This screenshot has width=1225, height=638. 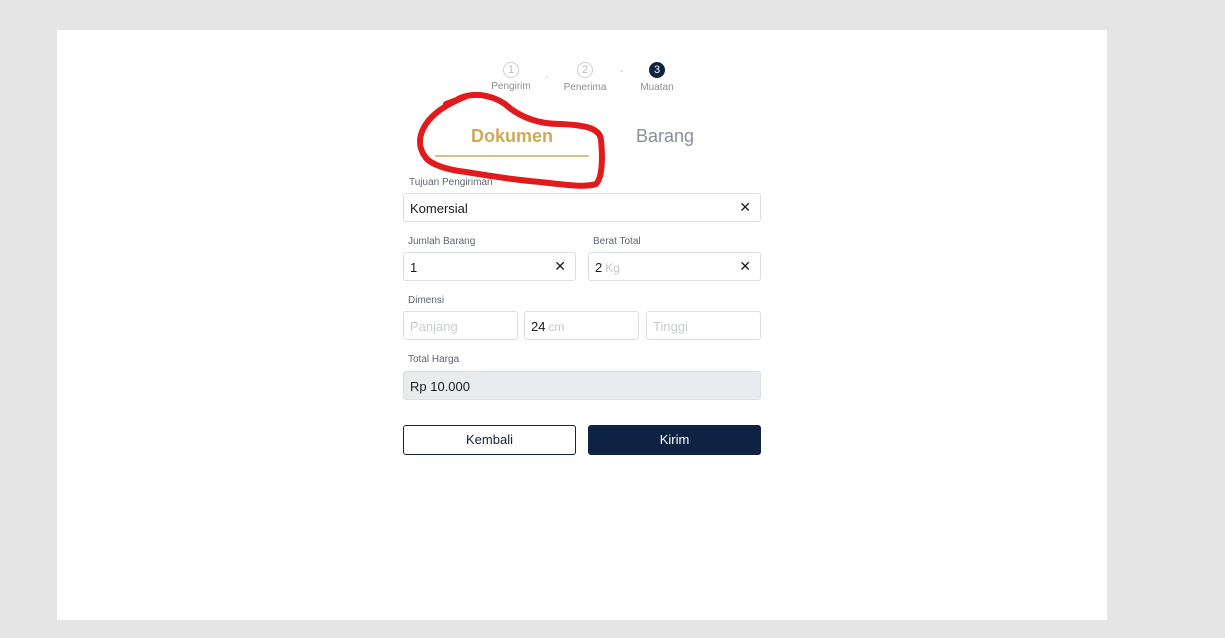 I want to click on step-penerima: 2 Penerima, so click(x=585, y=77).